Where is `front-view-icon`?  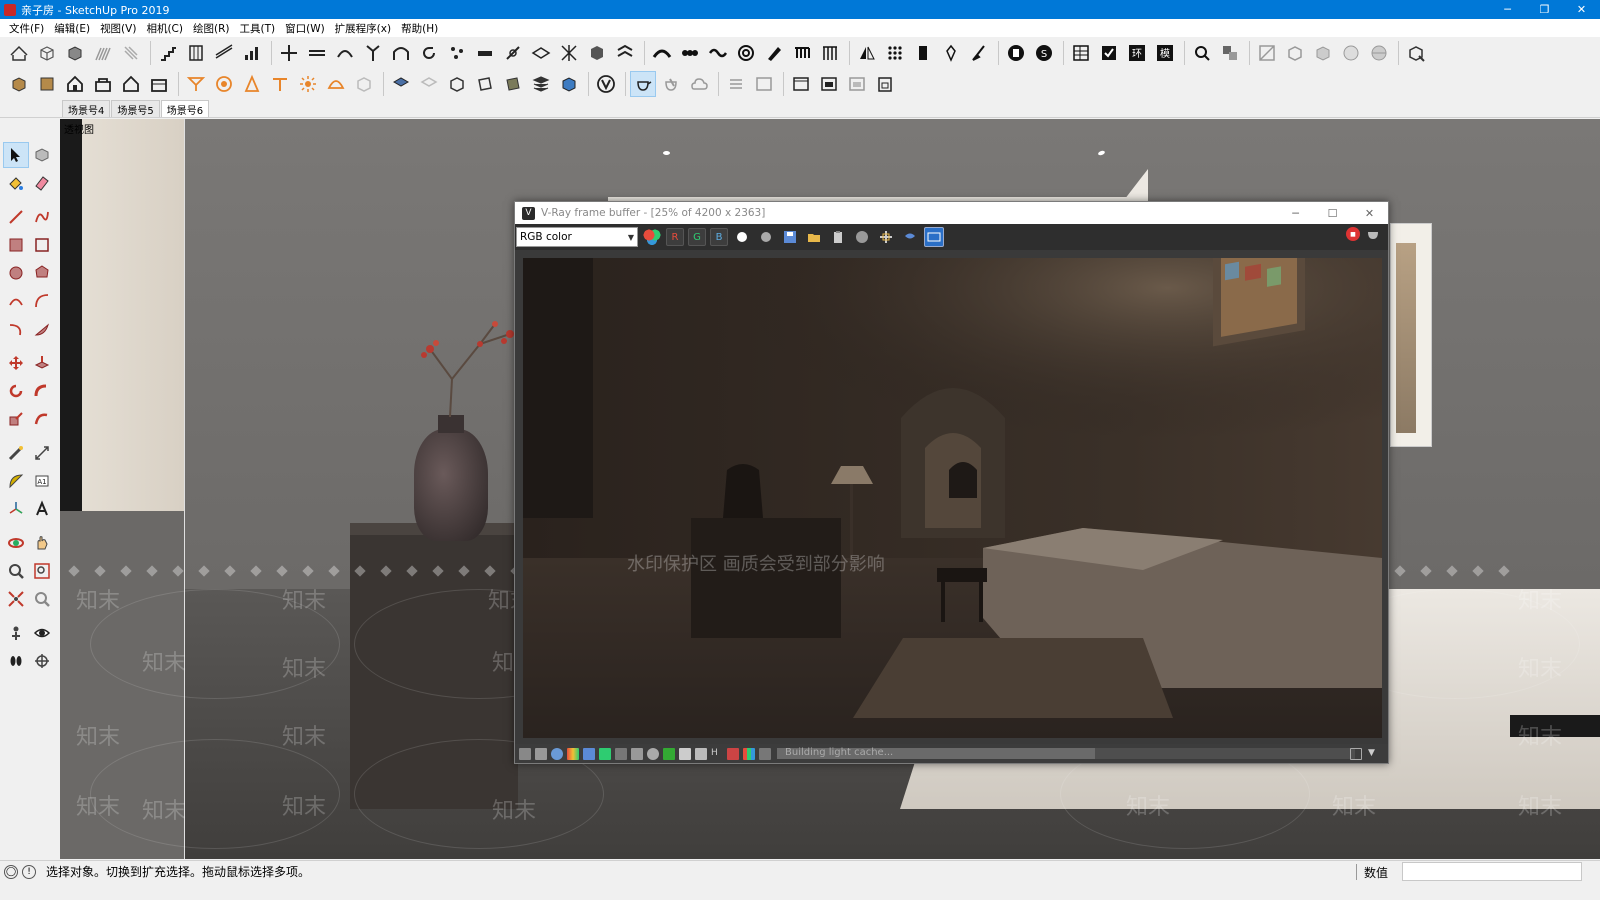 front-view-icon is located at coordinates (75, 84).